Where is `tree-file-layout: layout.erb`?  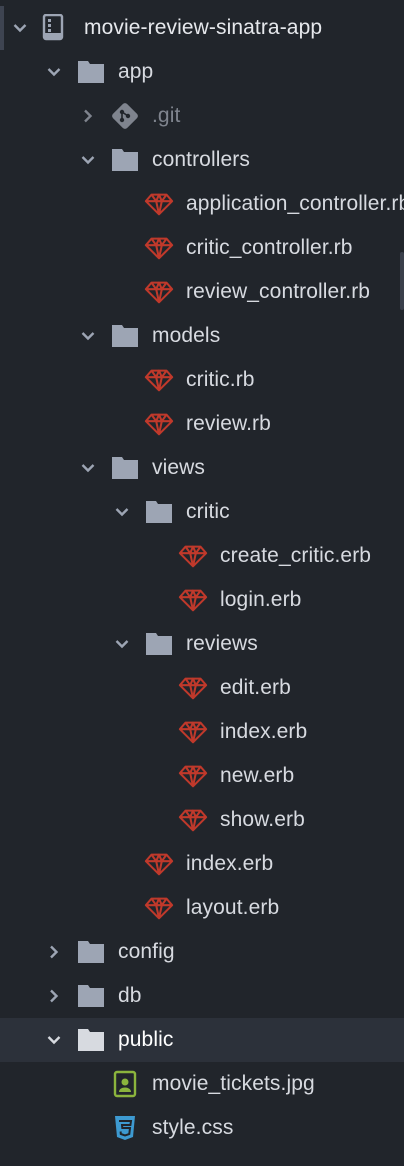 tree-file-layout: layout.erb is located at coordinates (202, 908).